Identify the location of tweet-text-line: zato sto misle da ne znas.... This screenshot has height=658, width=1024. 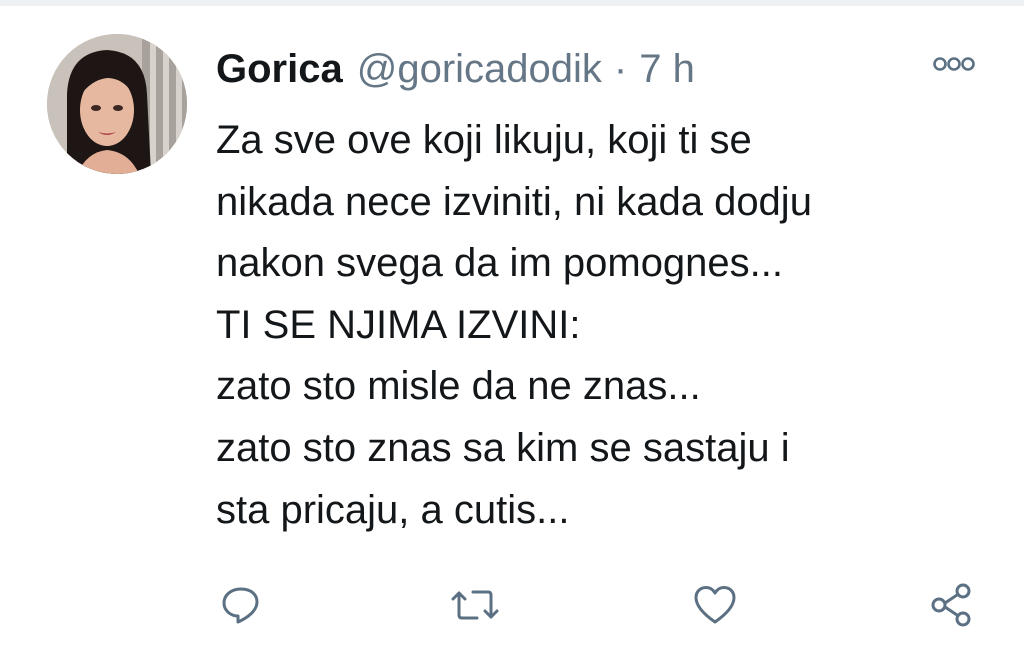
(458, 386).